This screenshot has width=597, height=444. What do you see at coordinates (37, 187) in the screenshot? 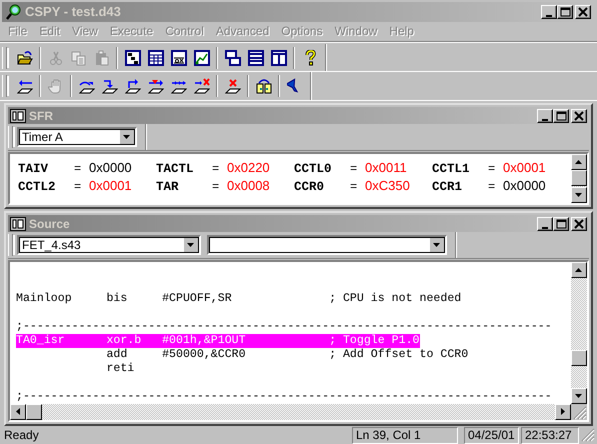
I see `register-name: CCTL2` at bounding box center [37, 187].